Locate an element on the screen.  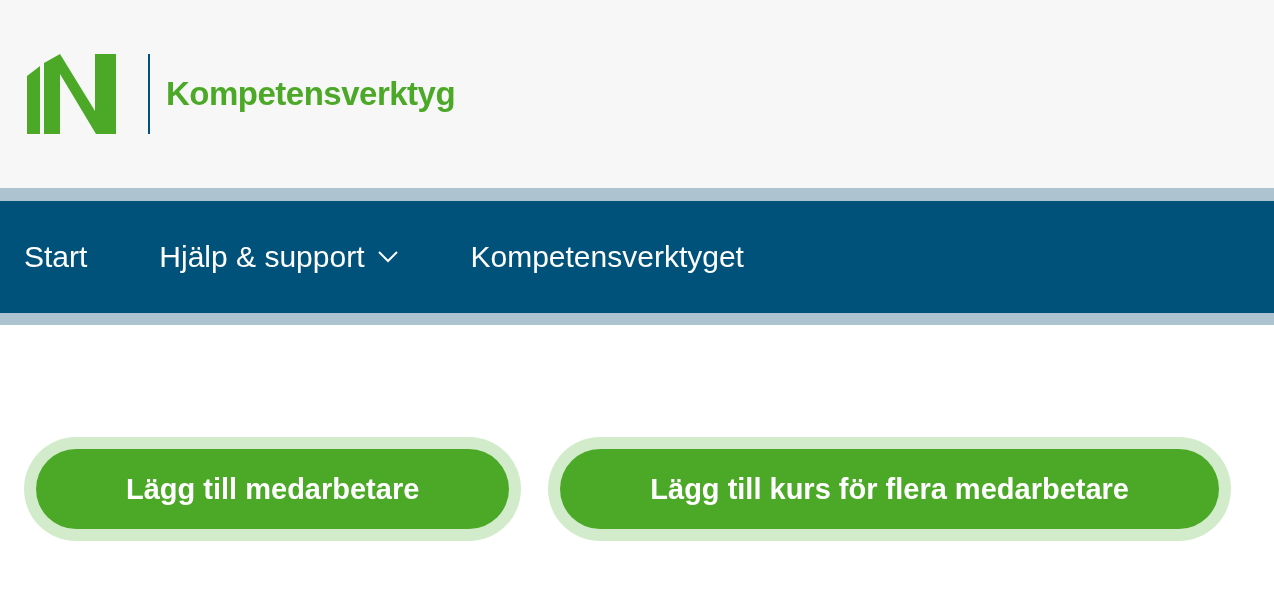
nav-link: Kompetensverktyget is located at coordinates (607, 257).